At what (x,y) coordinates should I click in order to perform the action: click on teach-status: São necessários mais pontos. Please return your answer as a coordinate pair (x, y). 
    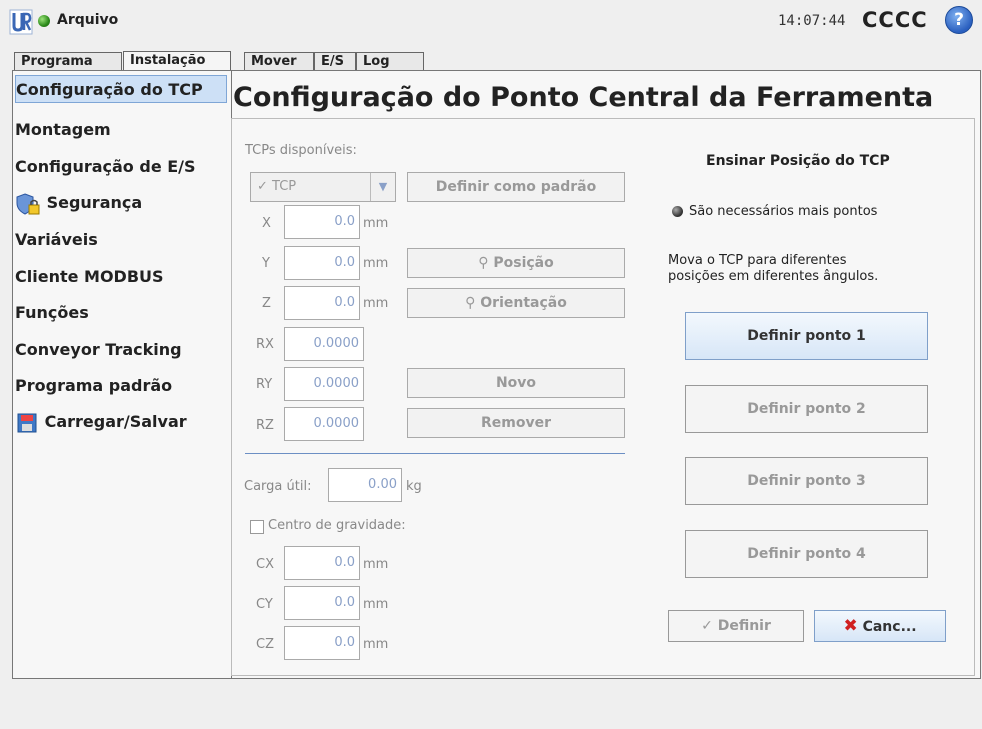
    Looking at the image, I should click on (783, 211).